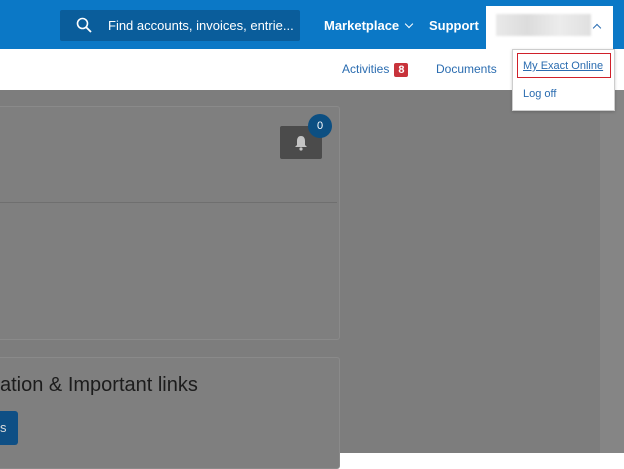 This screenshot has height=469, width=624. I want to click on support-link: Support, so click(454, 25).